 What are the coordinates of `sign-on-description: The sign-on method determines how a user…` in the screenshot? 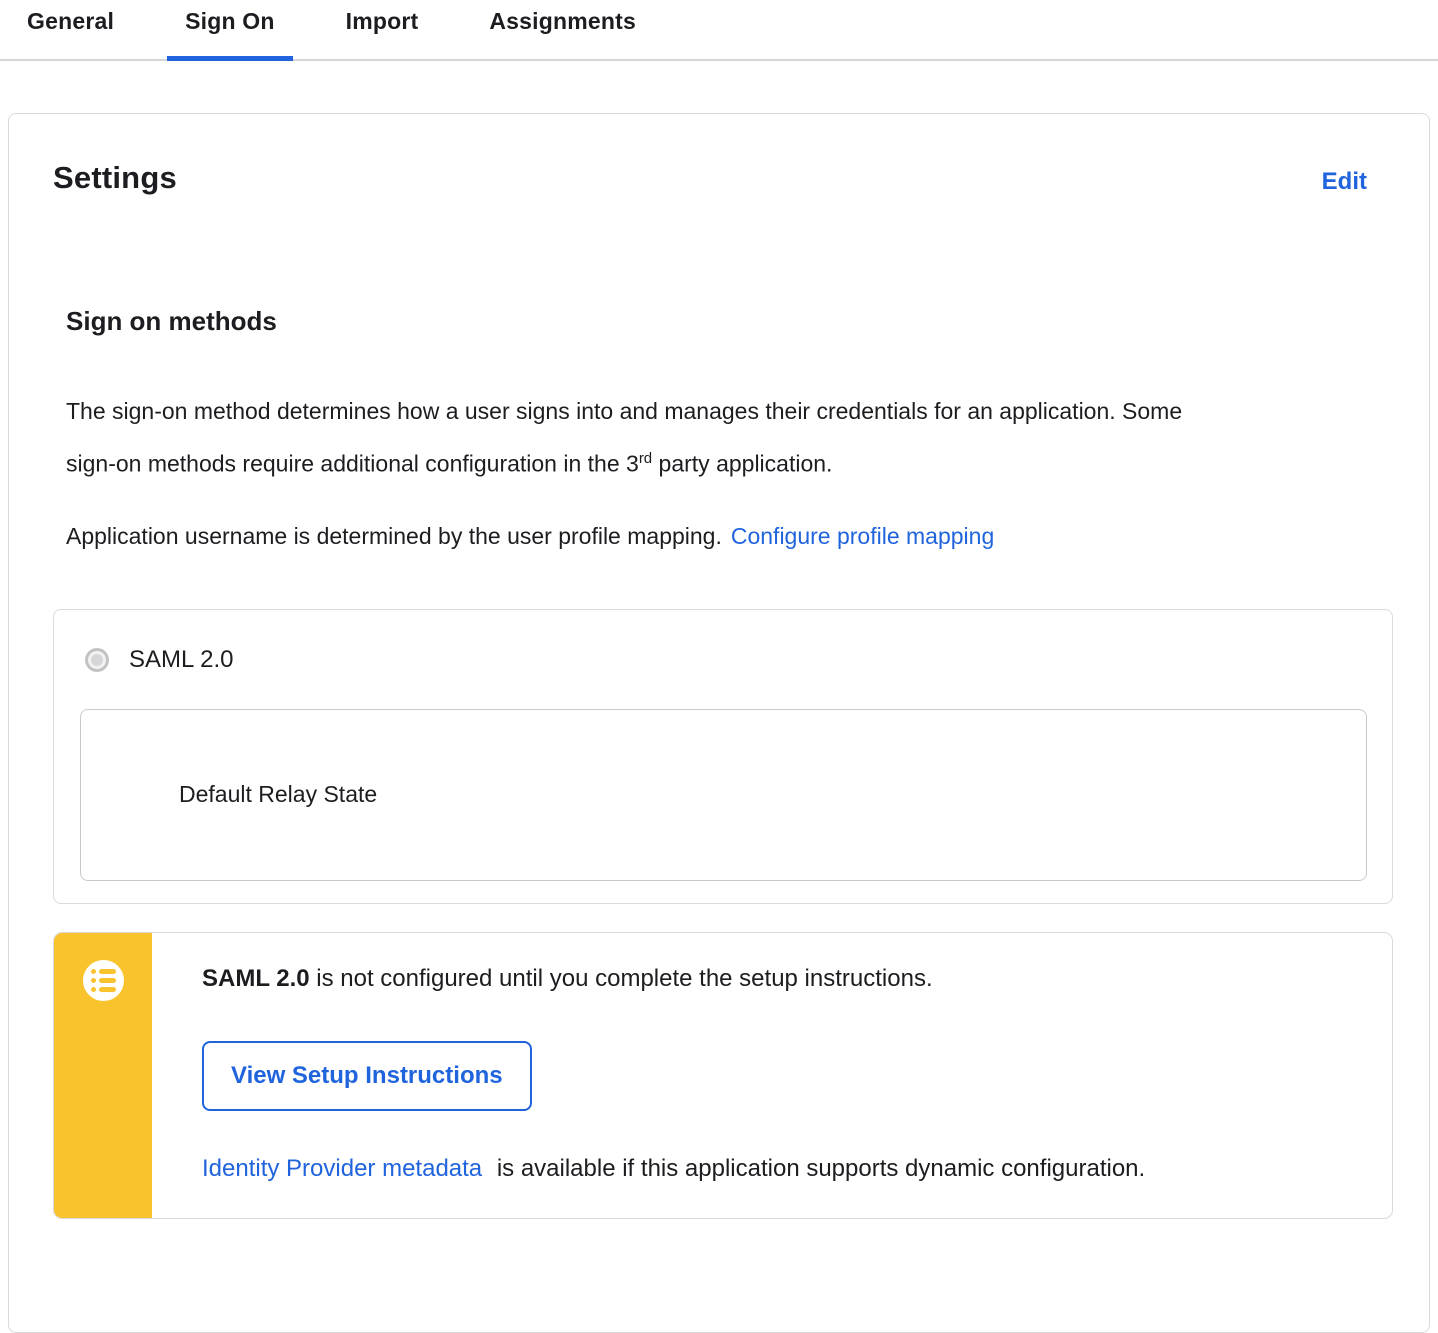 It's located at (648, 437).